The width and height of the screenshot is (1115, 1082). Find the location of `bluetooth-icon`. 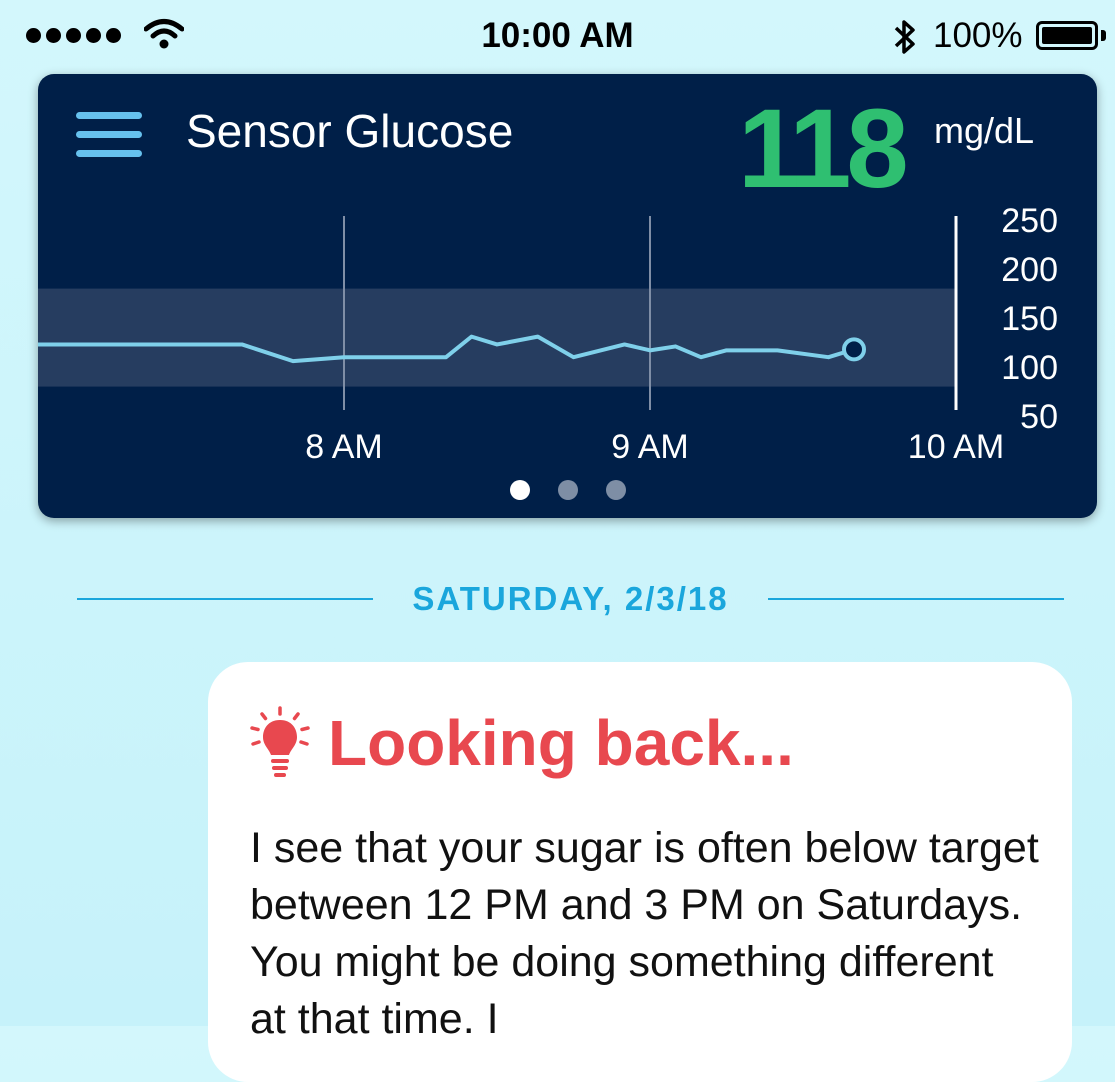

bluetooth-icon is located at coordinates (904, 37).